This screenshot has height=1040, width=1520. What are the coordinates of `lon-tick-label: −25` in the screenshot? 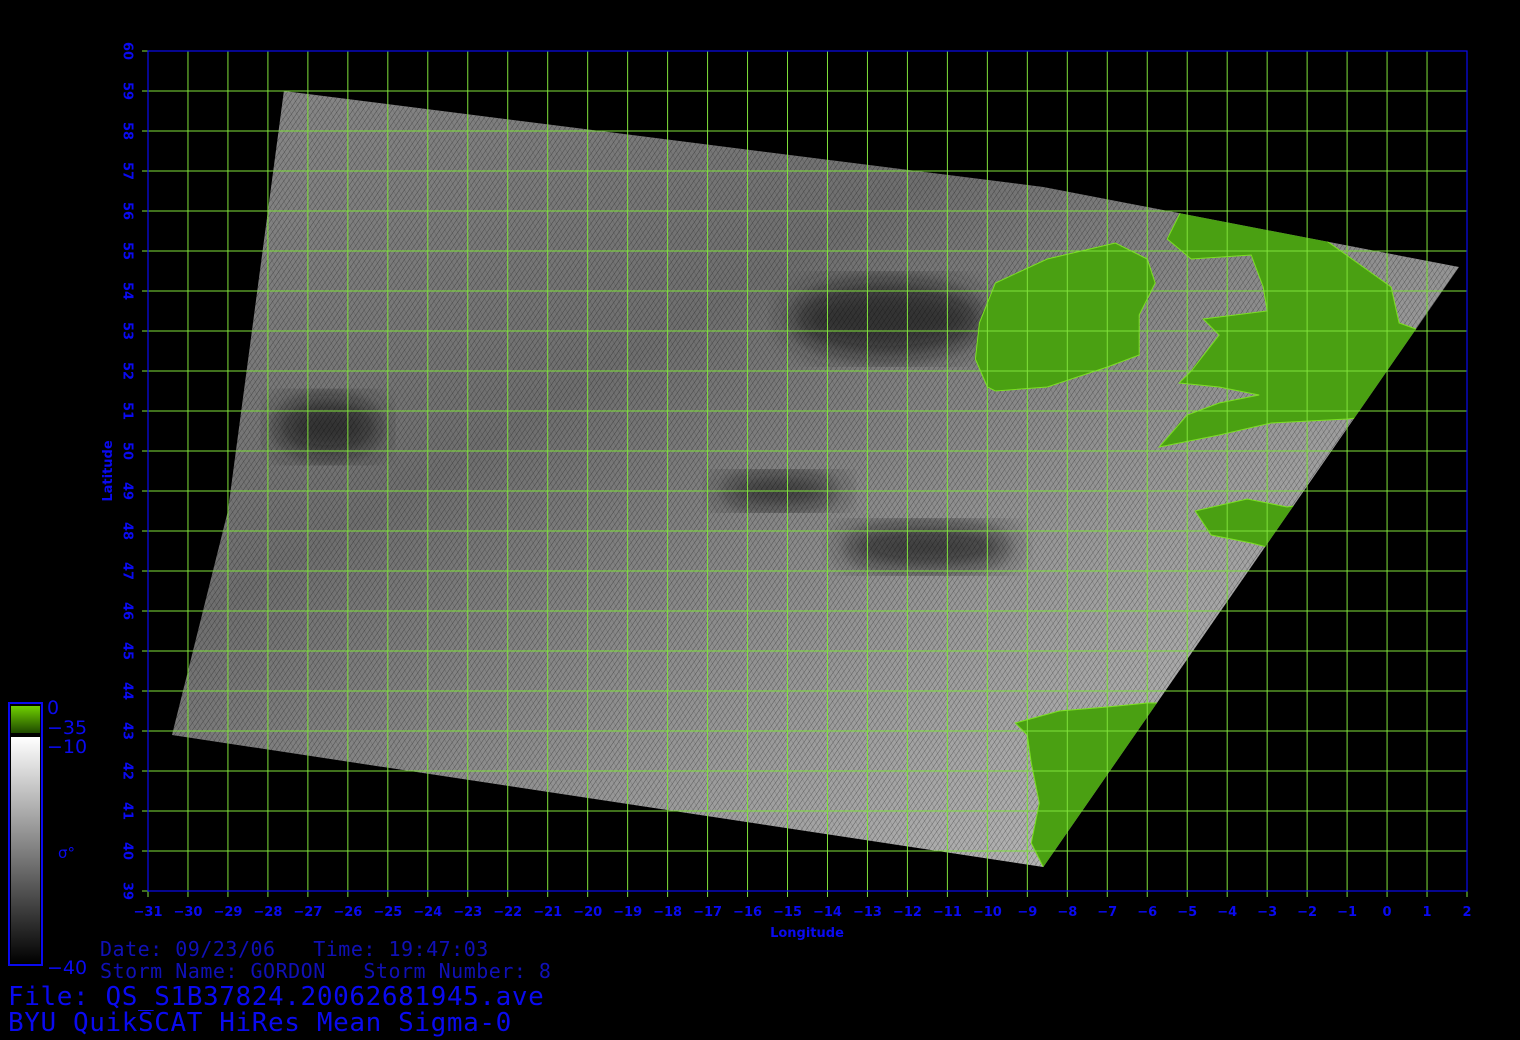 It's located at (387, 912).